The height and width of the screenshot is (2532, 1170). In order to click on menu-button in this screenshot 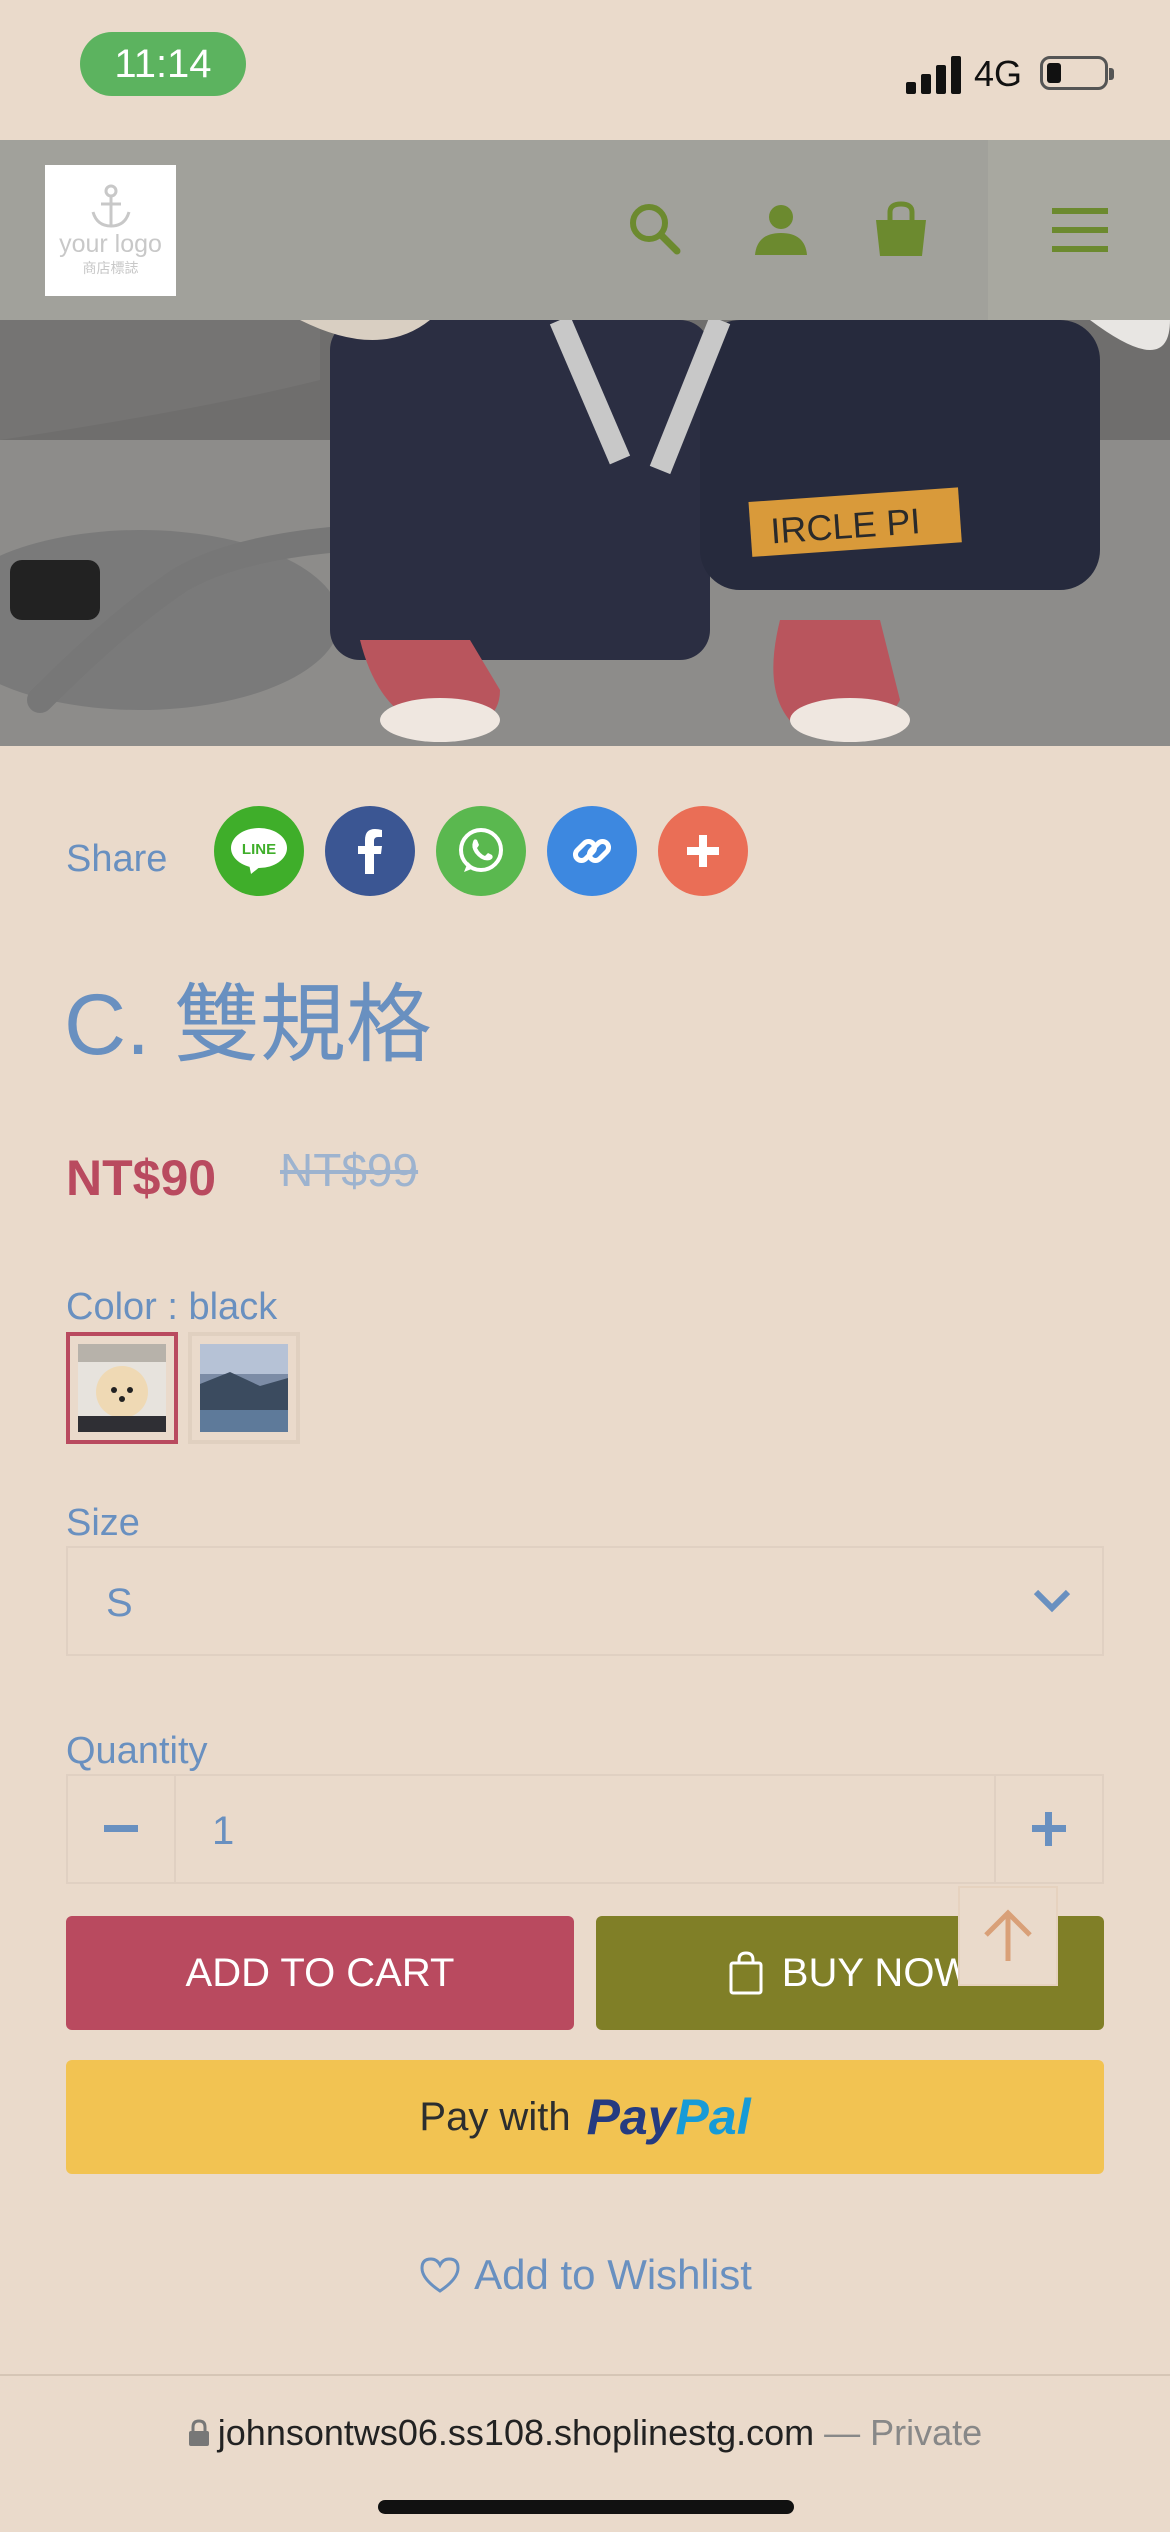, I will do `click(1079, 230)`.